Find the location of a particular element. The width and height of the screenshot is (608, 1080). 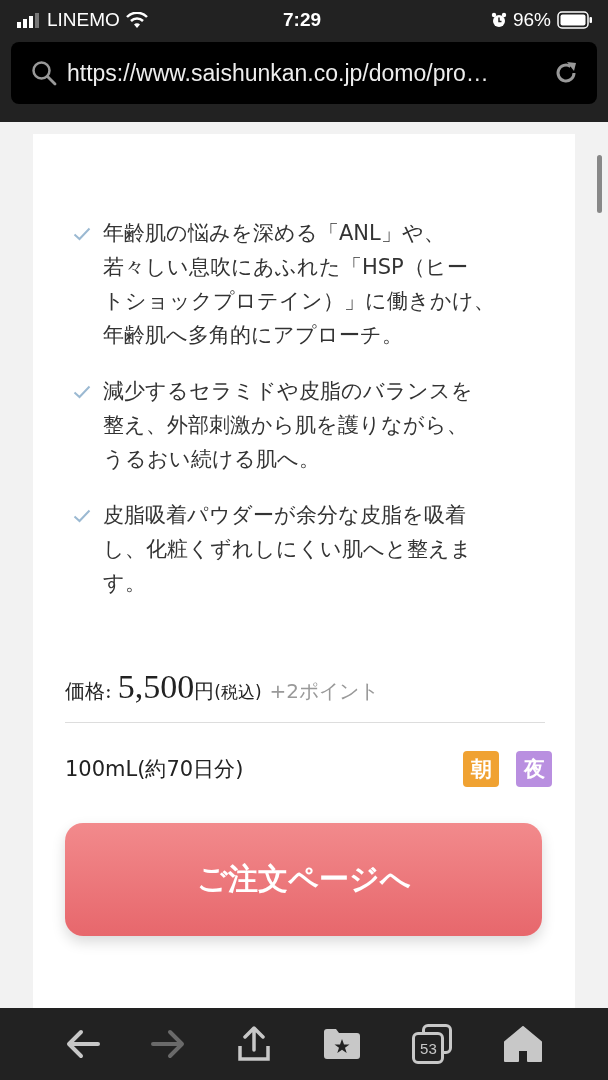

points-text: +2ポイント is located at coordinates (324, 691).